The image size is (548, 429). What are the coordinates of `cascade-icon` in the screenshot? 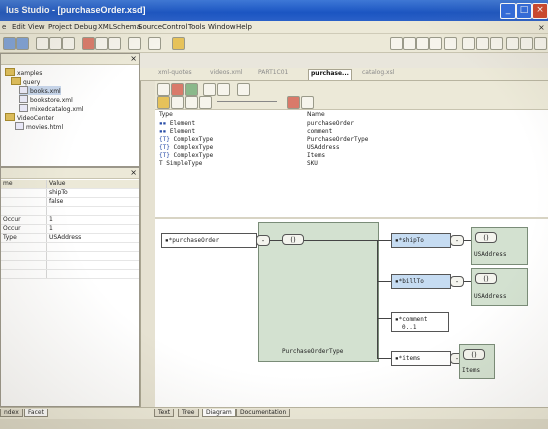 It's located at (55, 43).